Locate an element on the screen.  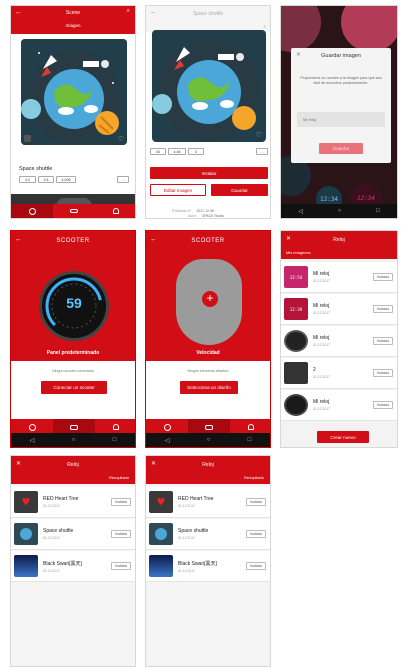
fullscreen-icon is located at coordinates (27, 138).